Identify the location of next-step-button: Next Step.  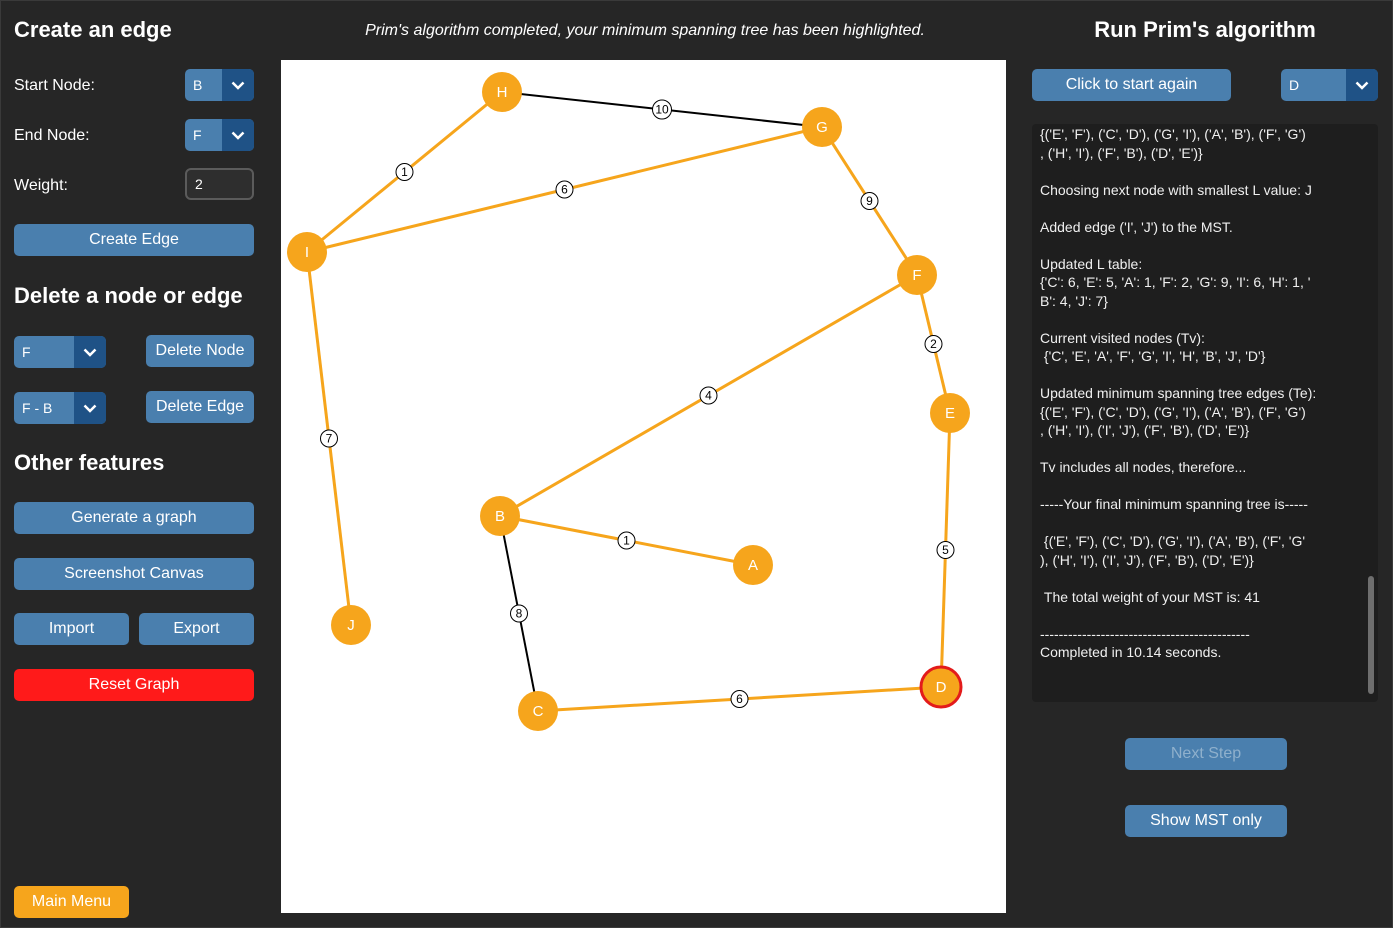
(1206, 754).